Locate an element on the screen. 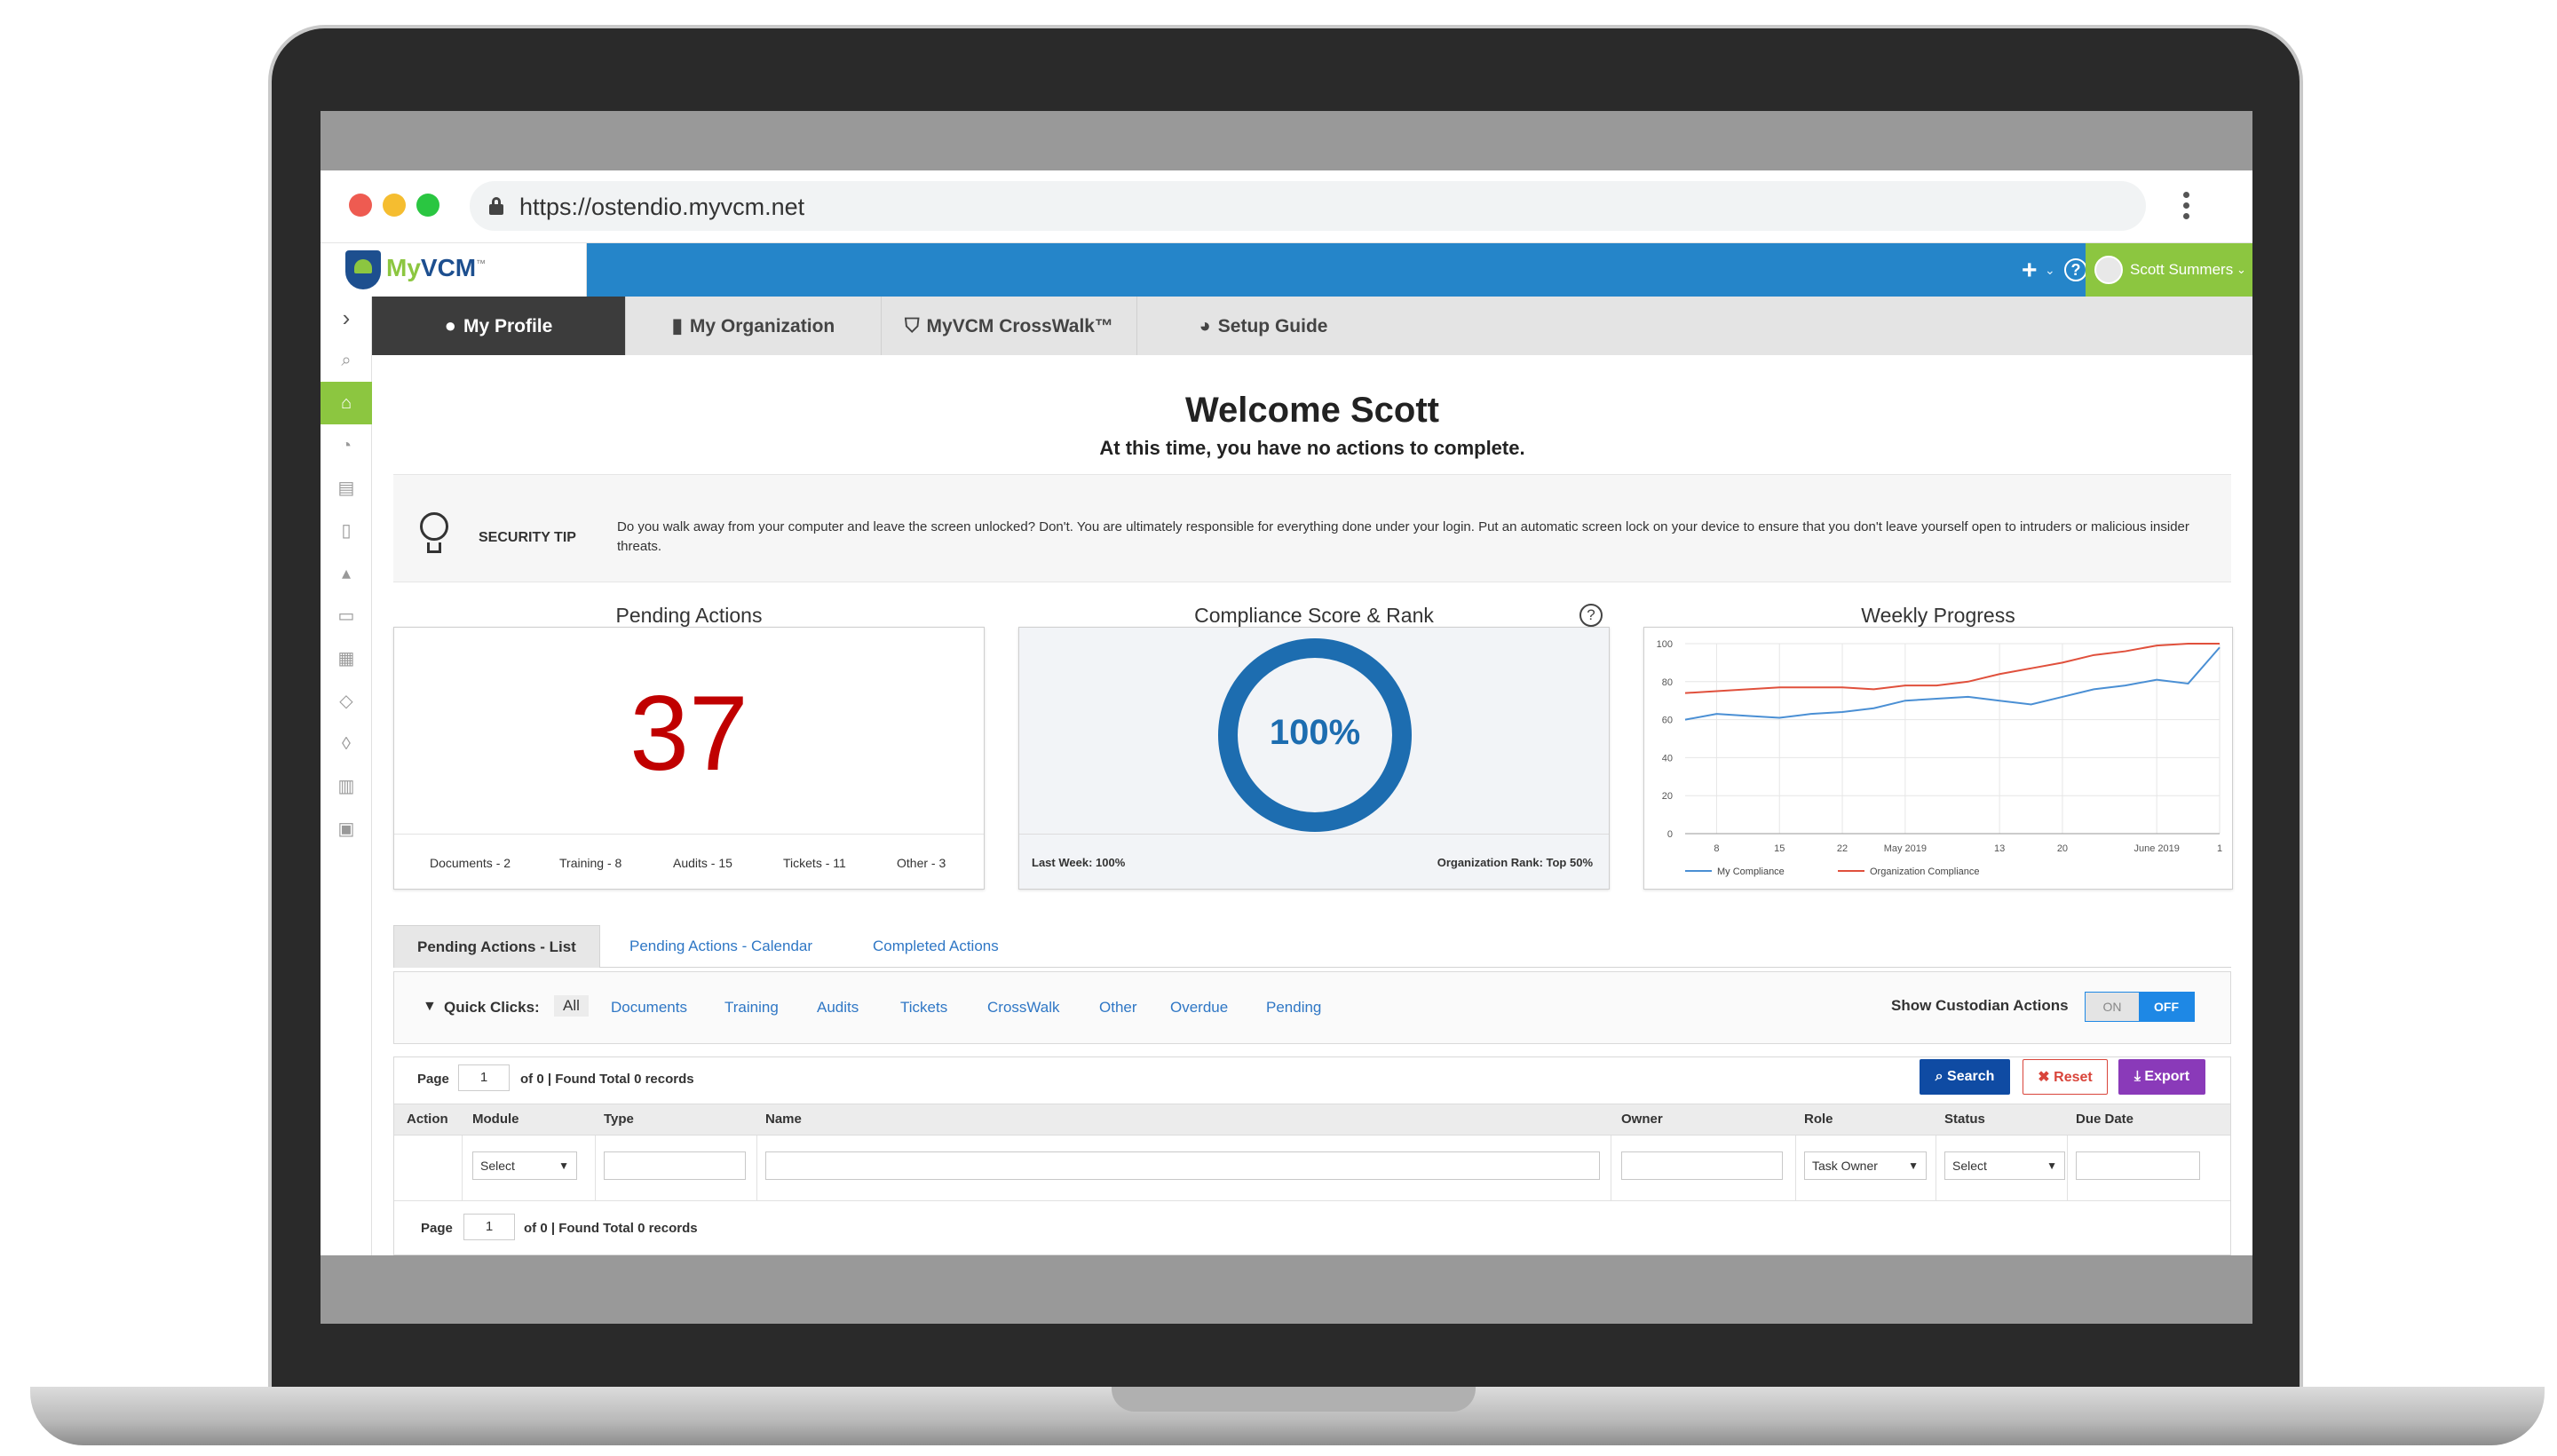  quick-click-training: Training is located at coordinates (751, 1008).